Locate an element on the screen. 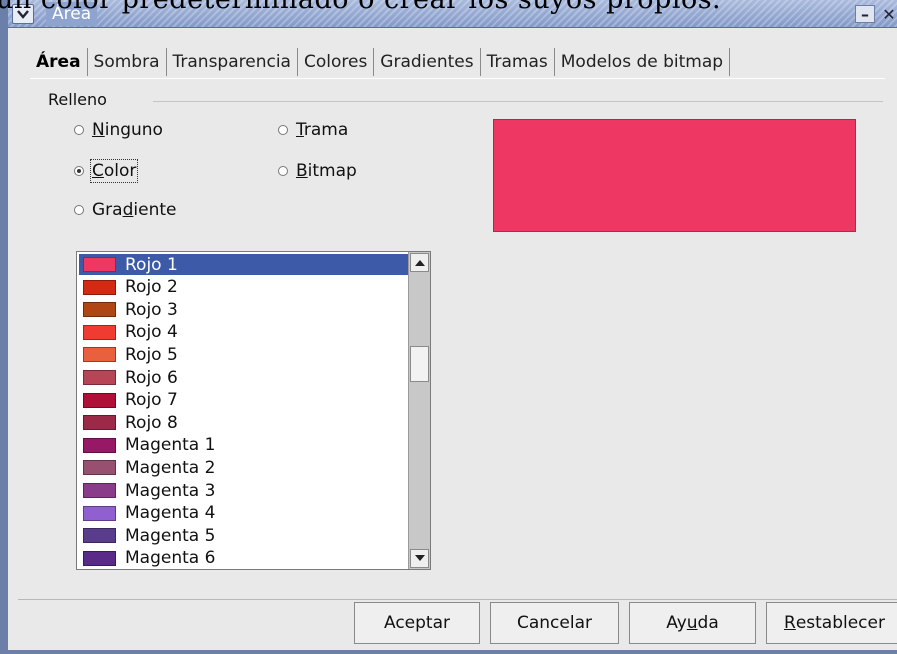 The width and height of the screenshot is (897, 654). scroll-thumb is located at coordinates (419, 364).